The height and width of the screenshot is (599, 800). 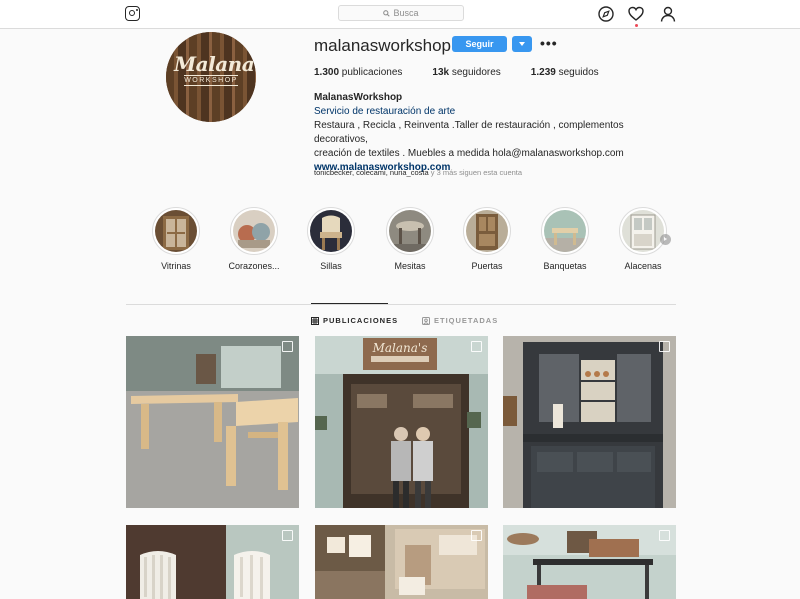 I want to click on bio-name: MalanasWorkshop, so click(x=358, y=97).